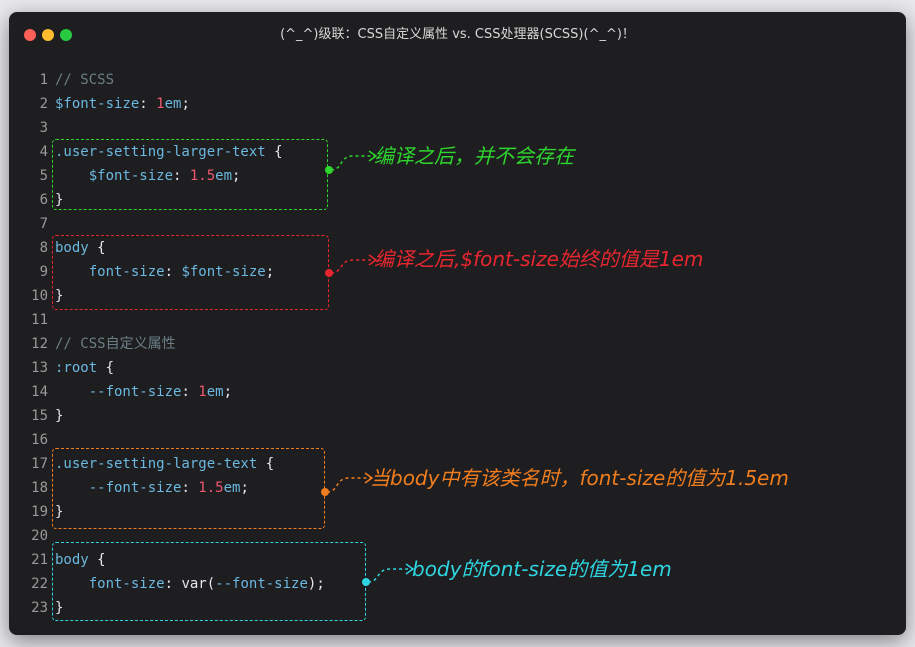 Image resolution: width=915 pixels, height=647 pixels. What do you see at coordinates (39, 320) in the screenshot?
I see `line-number: 11` at bounding box center [39, 320].